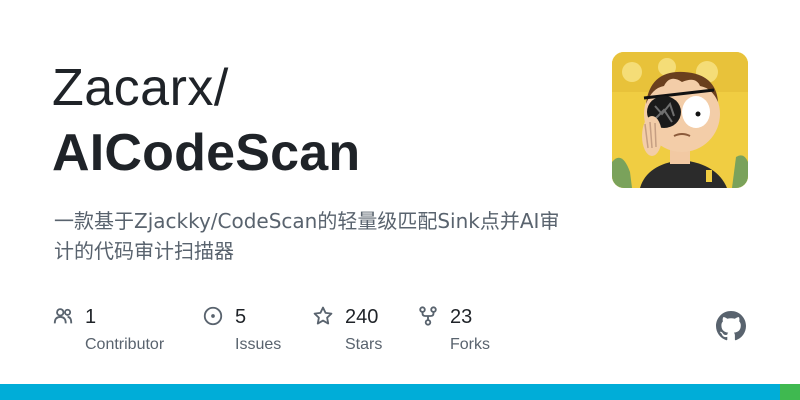 This screenshot has width=800, height=400. Describe the element at coordinates (206, 153) in the screenshot. I see `repo-name: AICodeScan` at that location.